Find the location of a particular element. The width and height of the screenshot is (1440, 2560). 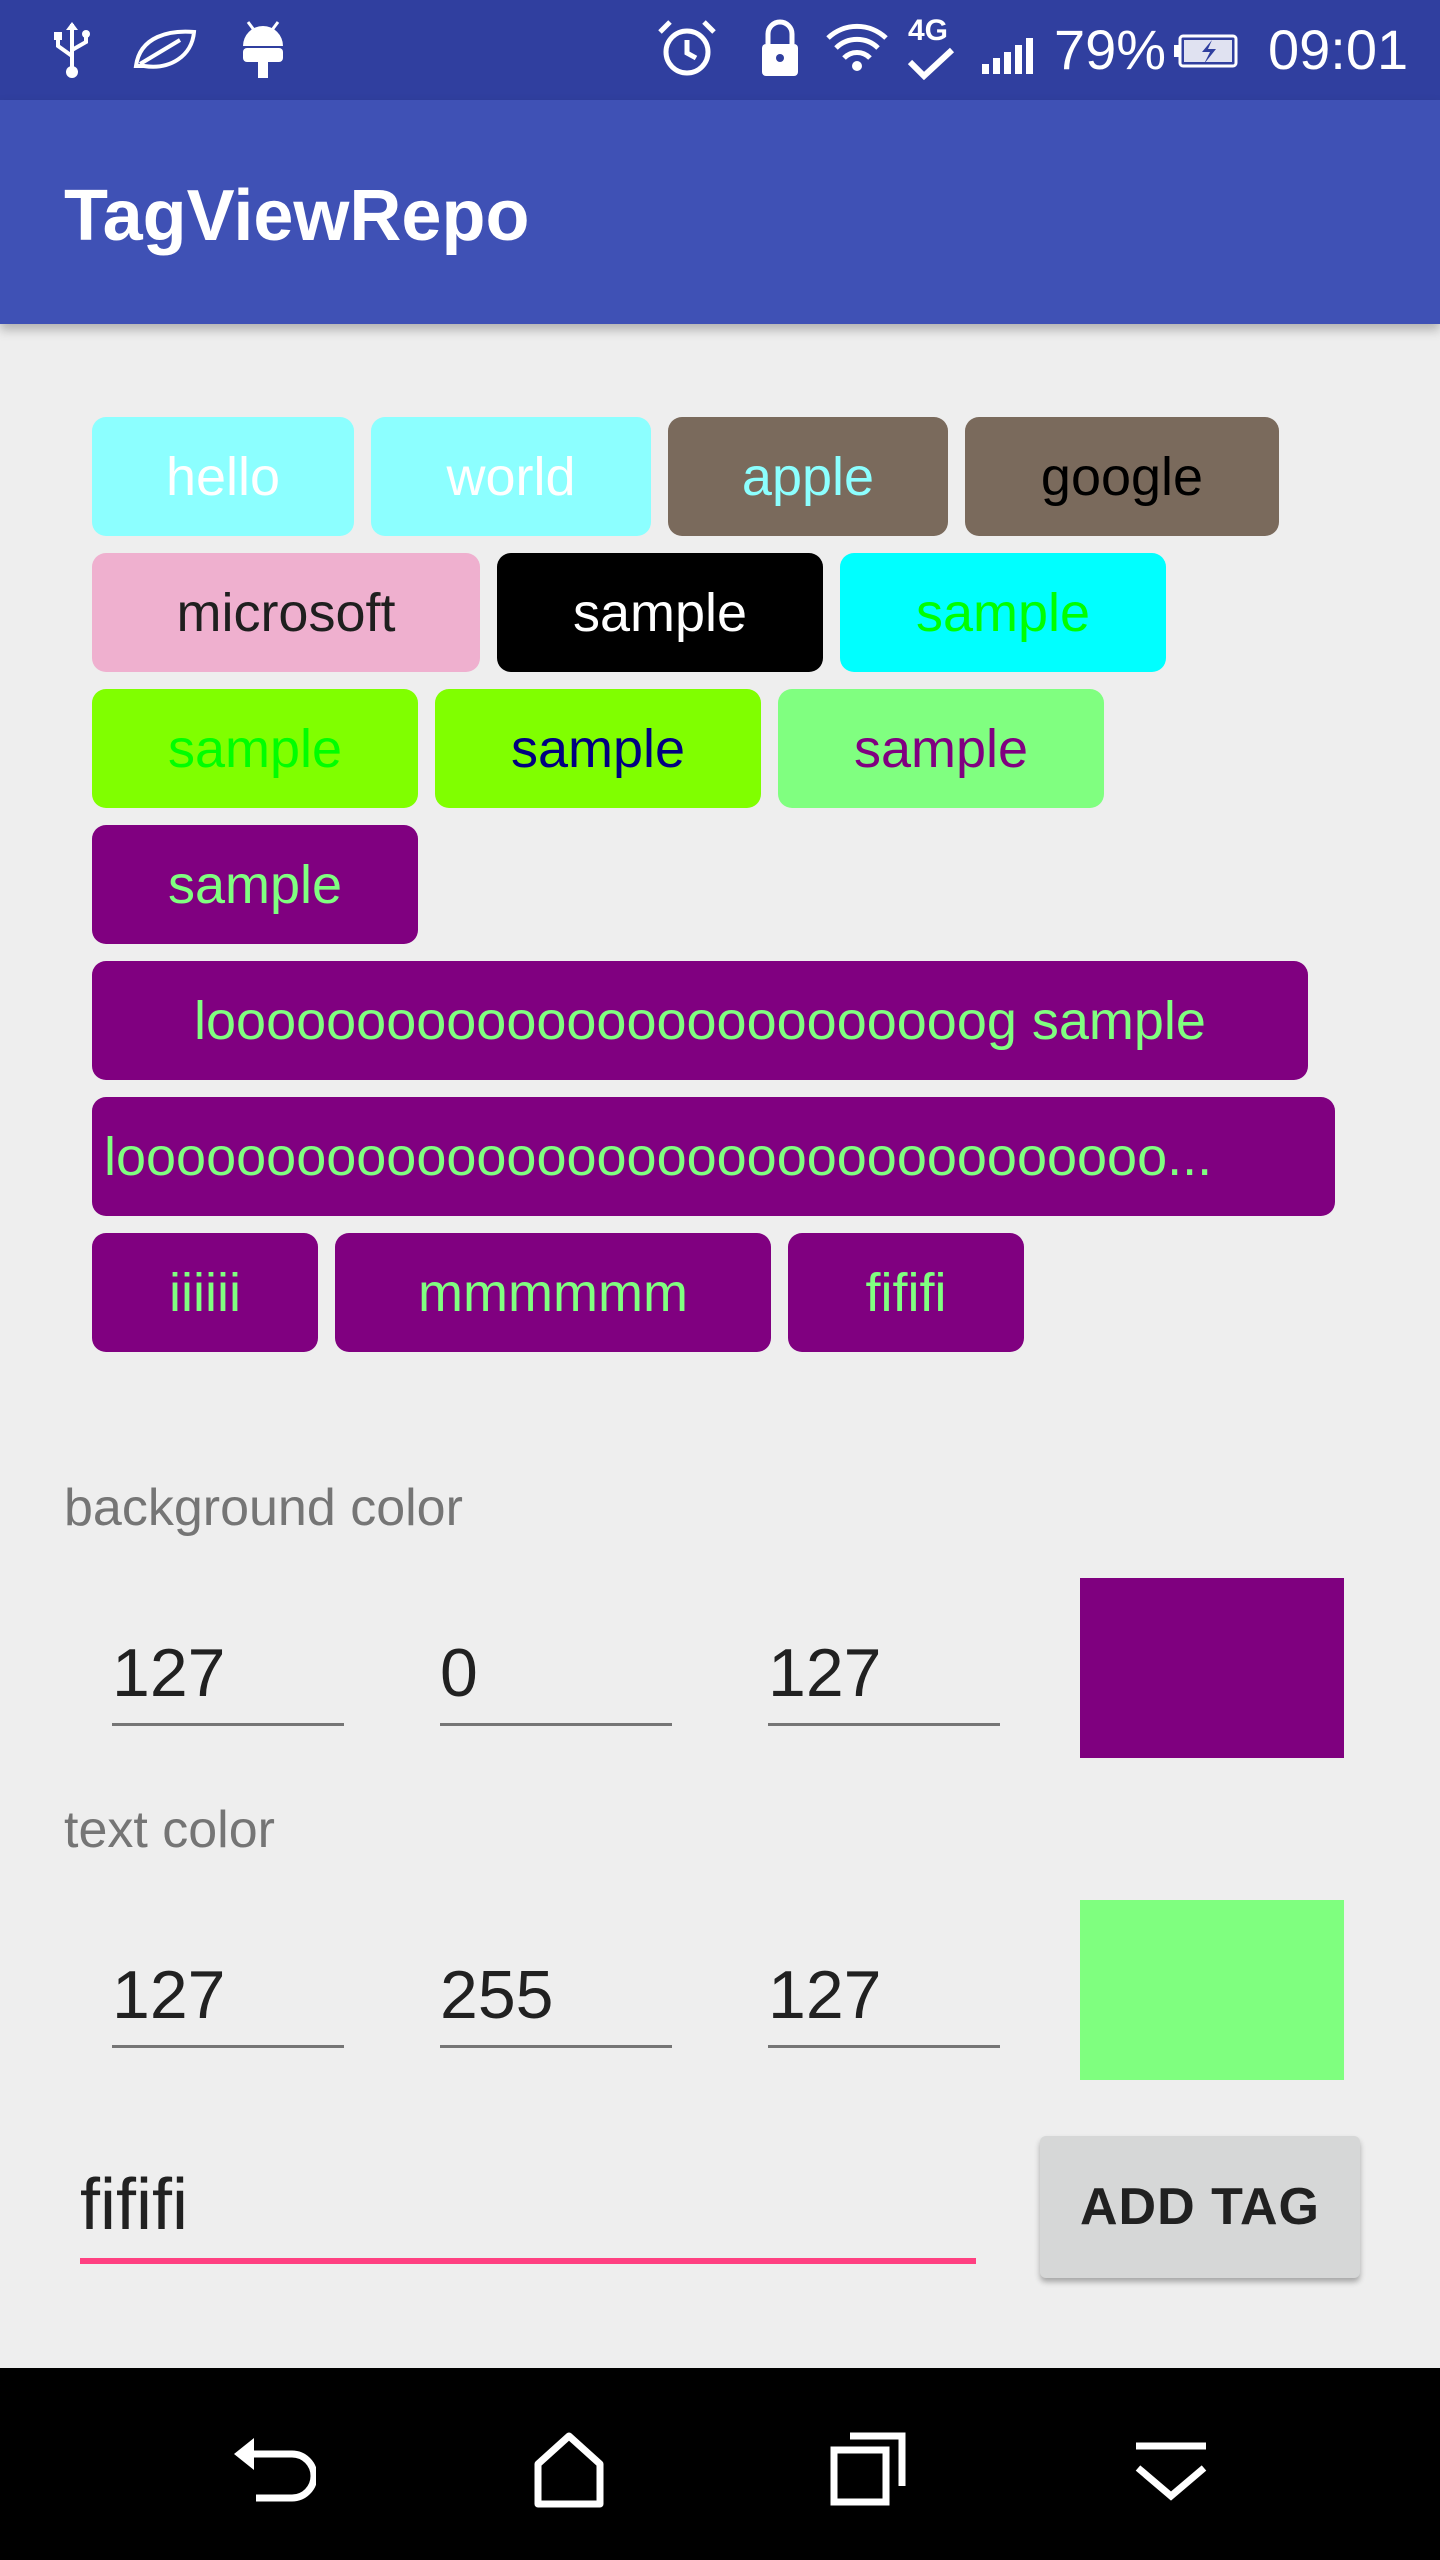

text-color-label: text color is located at coordinates (169, 1830).